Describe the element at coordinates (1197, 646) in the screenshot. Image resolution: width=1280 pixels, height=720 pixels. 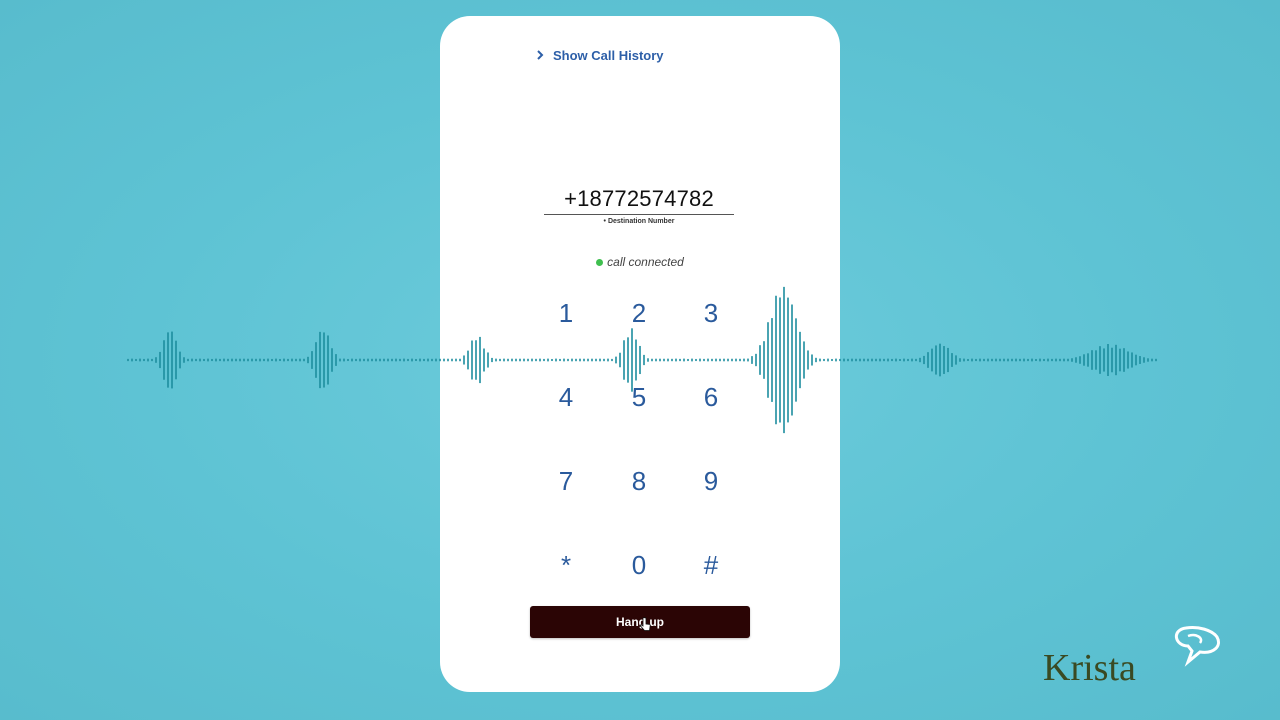
I see `speech-bubble-icon` at that location.